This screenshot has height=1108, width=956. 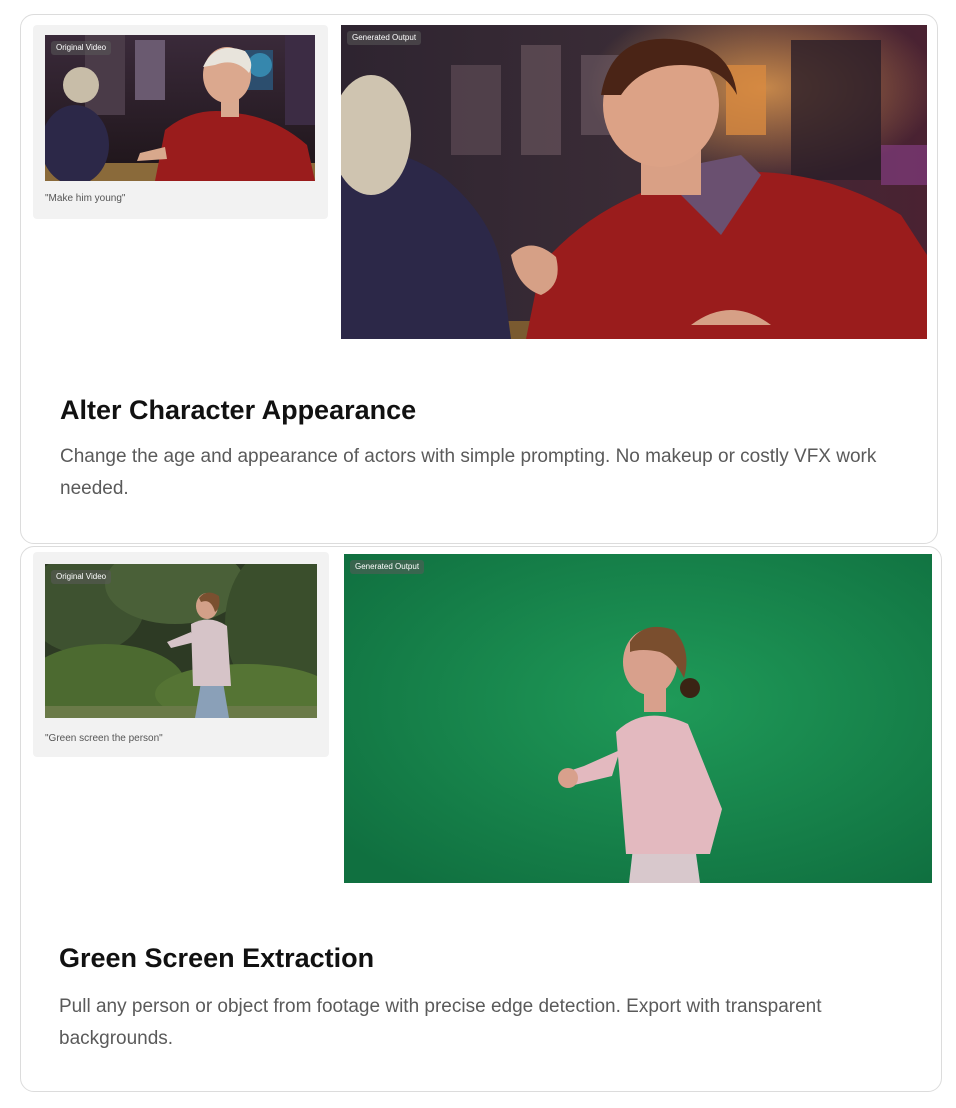 I want to click on original-video-panel: Original Video "Make him young", so click(x=180, y=122).